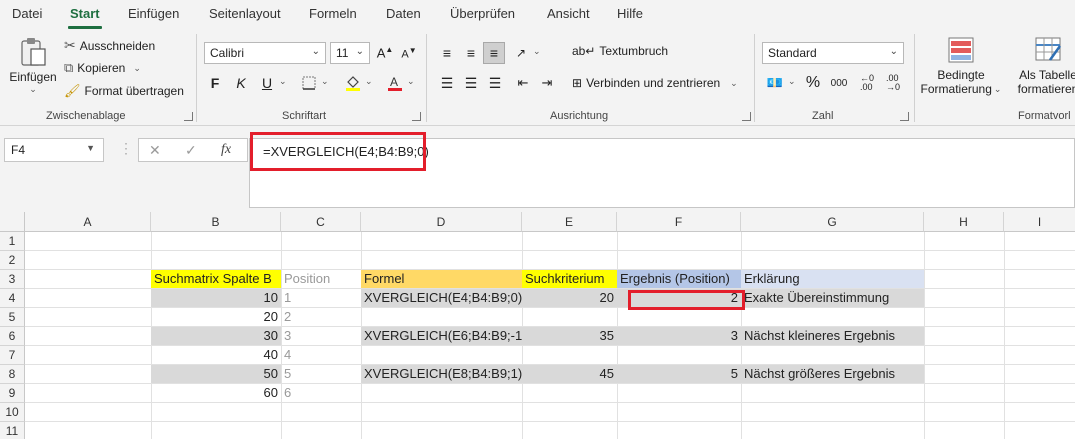 Image resolution: width=1075 pixels, height=439 pixels. Describe the element at coordinates (813, 83) in the screenshot. I see `percent-button: %` at that location.